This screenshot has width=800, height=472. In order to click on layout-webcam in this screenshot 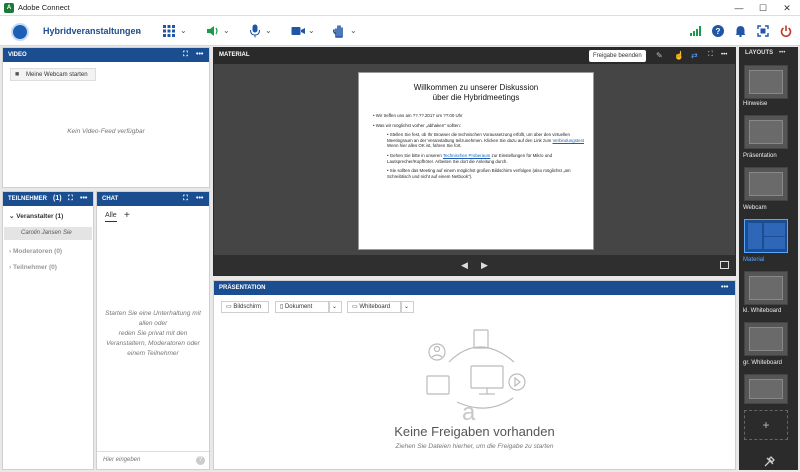, I will do `click(766, 184)`.